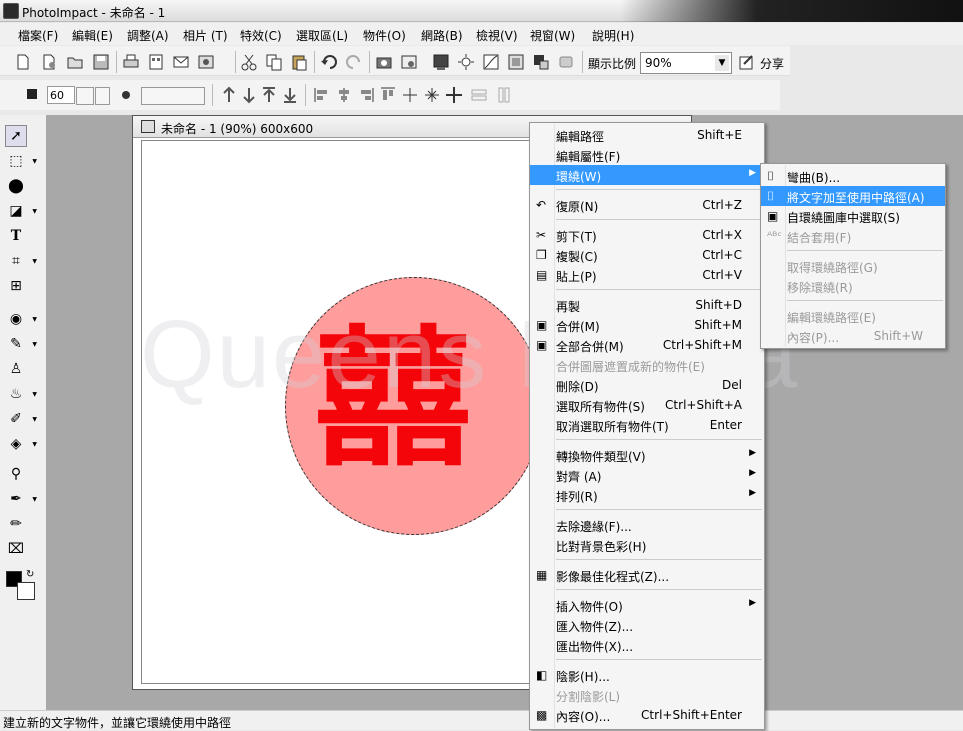 Image resolution: width=963 pixels, height=731 pixels. I want to click on menu-view: 檢視(V), so click(497, 35).